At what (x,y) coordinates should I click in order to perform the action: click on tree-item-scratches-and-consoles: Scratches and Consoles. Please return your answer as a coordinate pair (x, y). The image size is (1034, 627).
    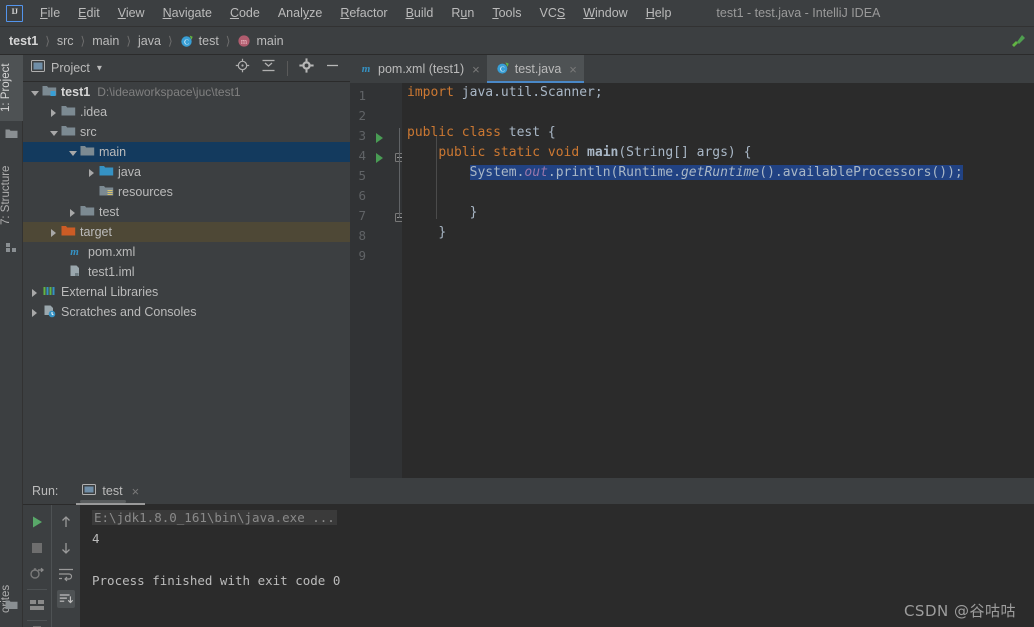
    Looking at the image, I should click on (186, 312).